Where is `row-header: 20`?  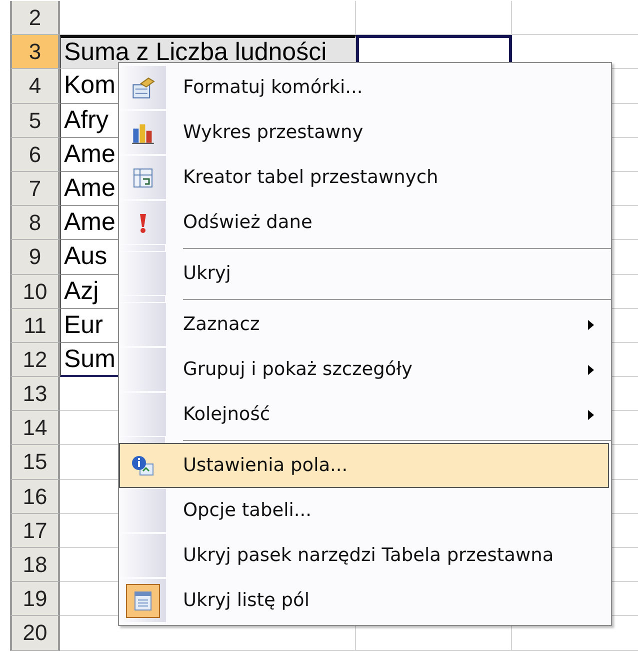 row-header: 20 is located at coordinates (35, 633).